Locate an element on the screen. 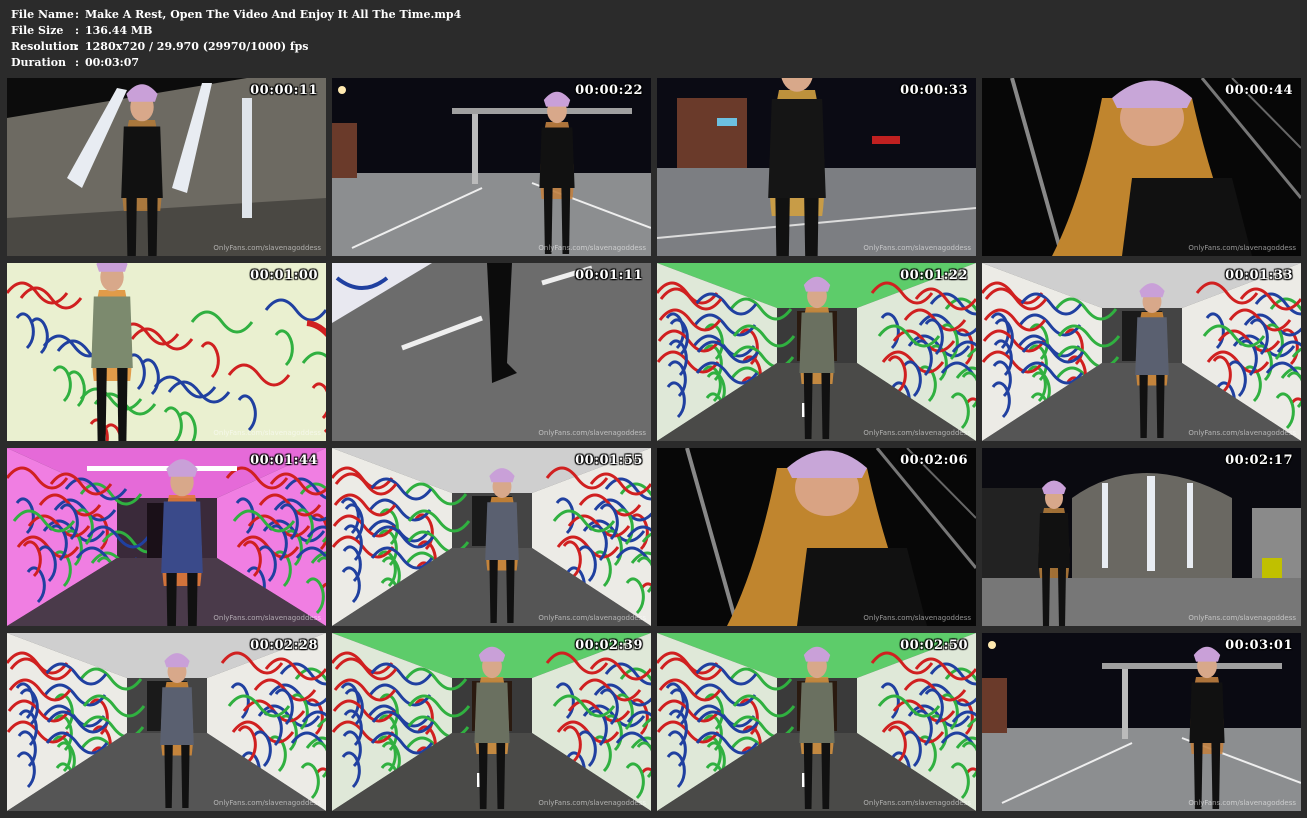  timestamp: 00:02:28 is located at coordinates (284, 645).